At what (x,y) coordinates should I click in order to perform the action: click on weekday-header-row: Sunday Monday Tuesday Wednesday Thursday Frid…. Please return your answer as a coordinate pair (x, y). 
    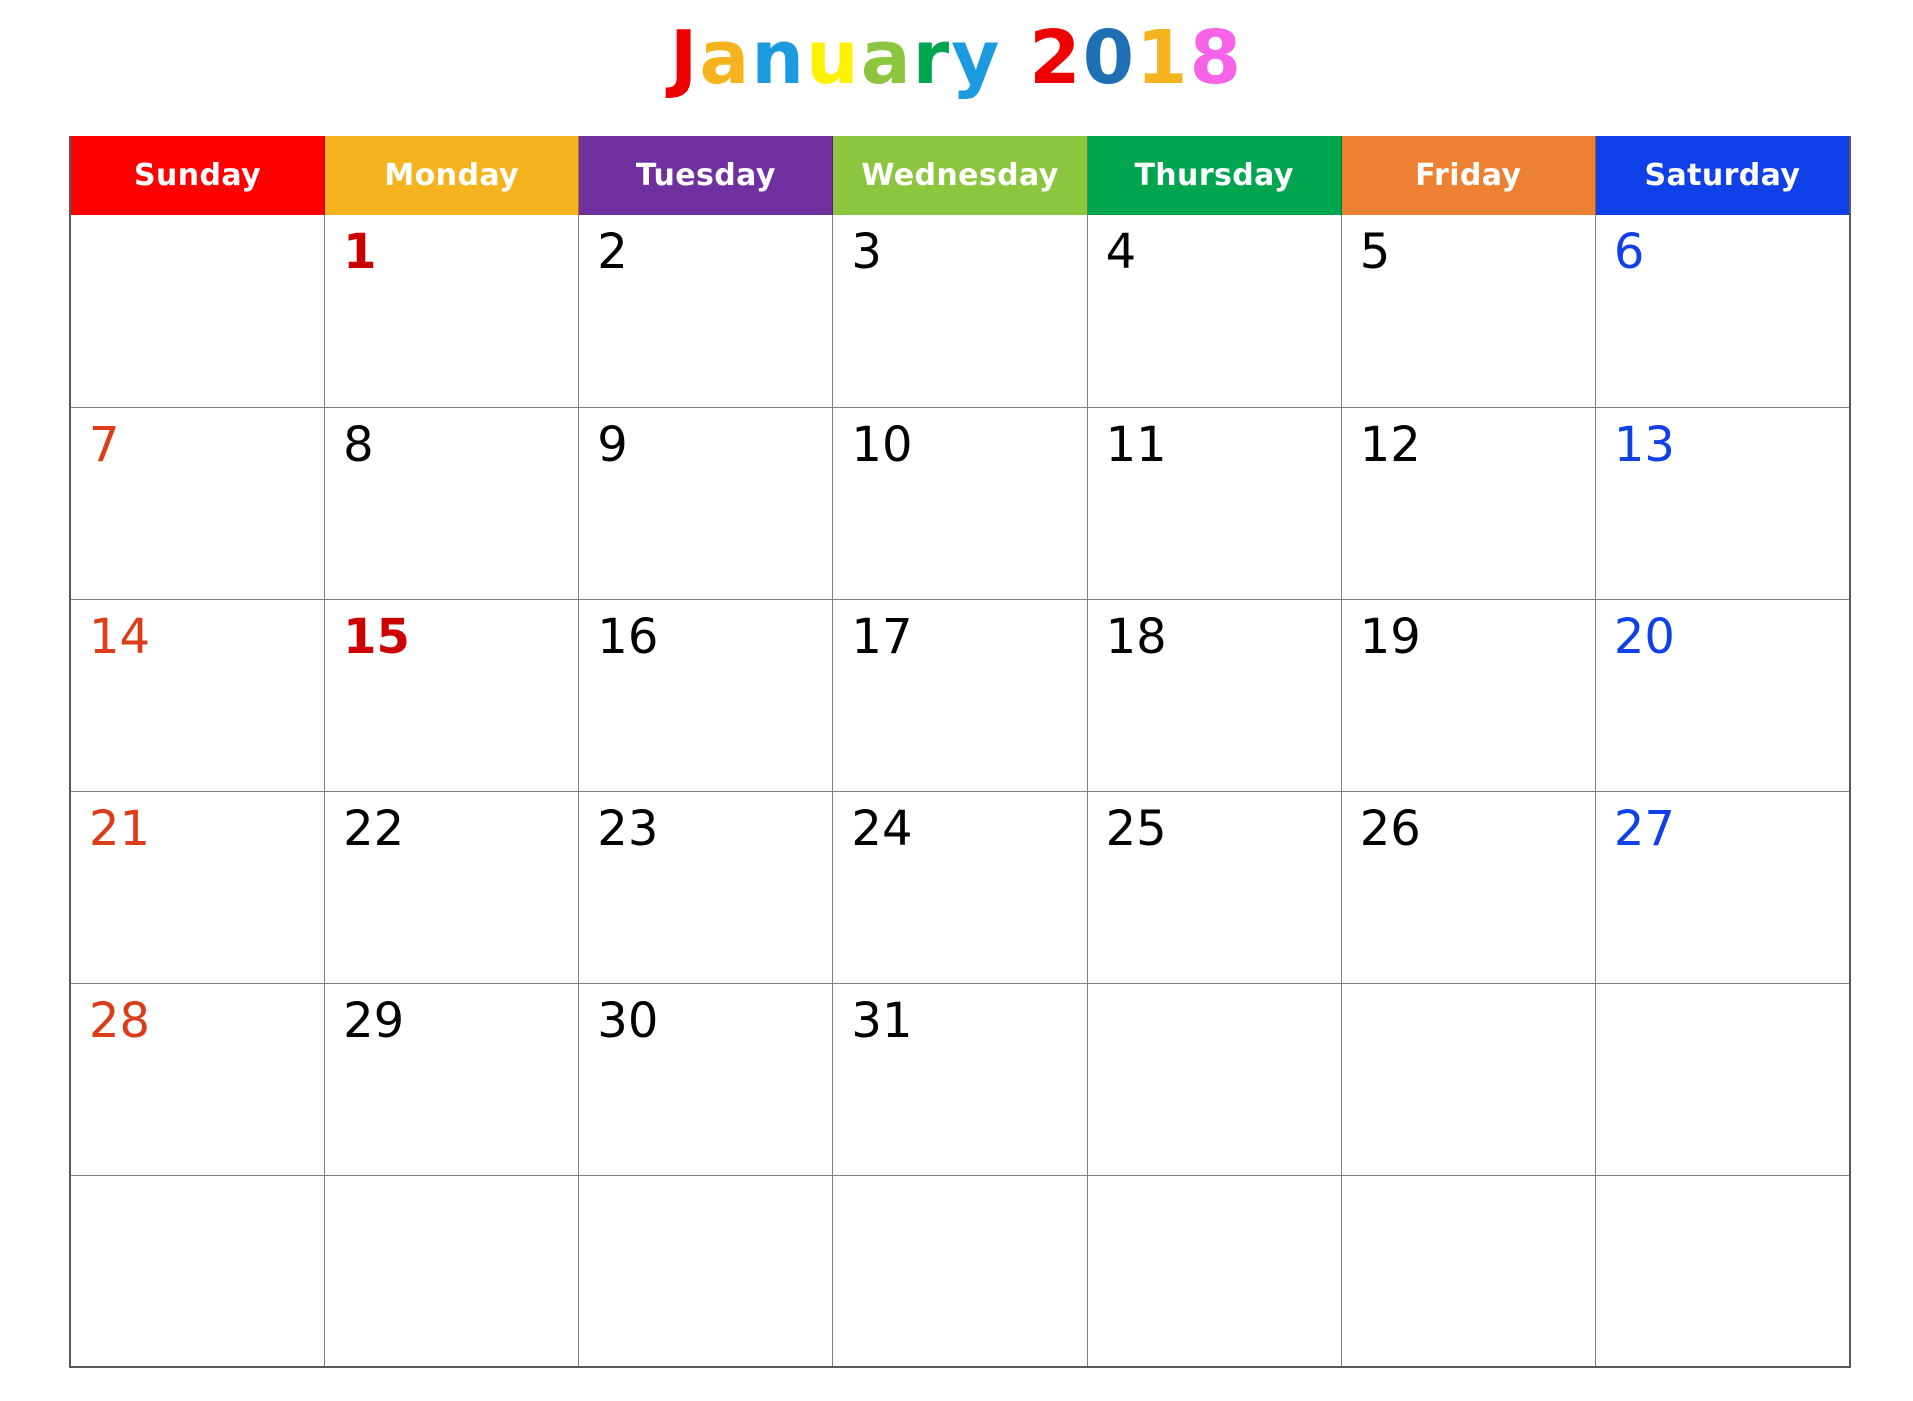
    Looking at the image, I should click on (960, 175).